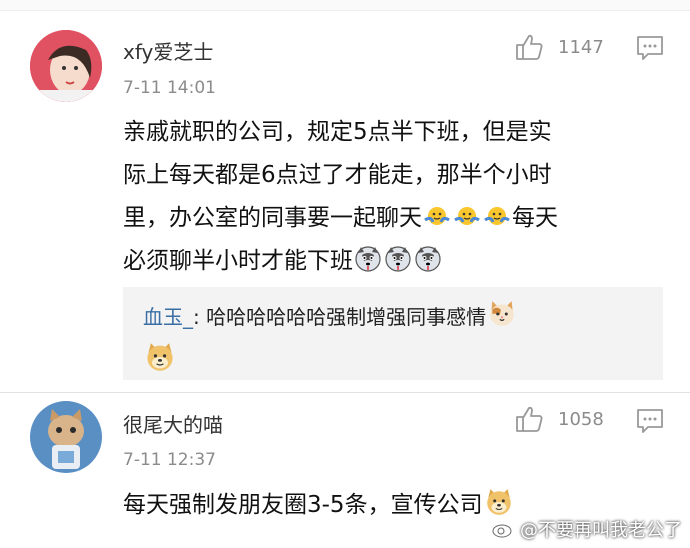 The image size is (690, 548). What do you see at coordinates (337, 175) in the screenshot?
I see `comment-line: 际上每天都是6点过了才能走，那半个小时` at bounding box center [337, 175].